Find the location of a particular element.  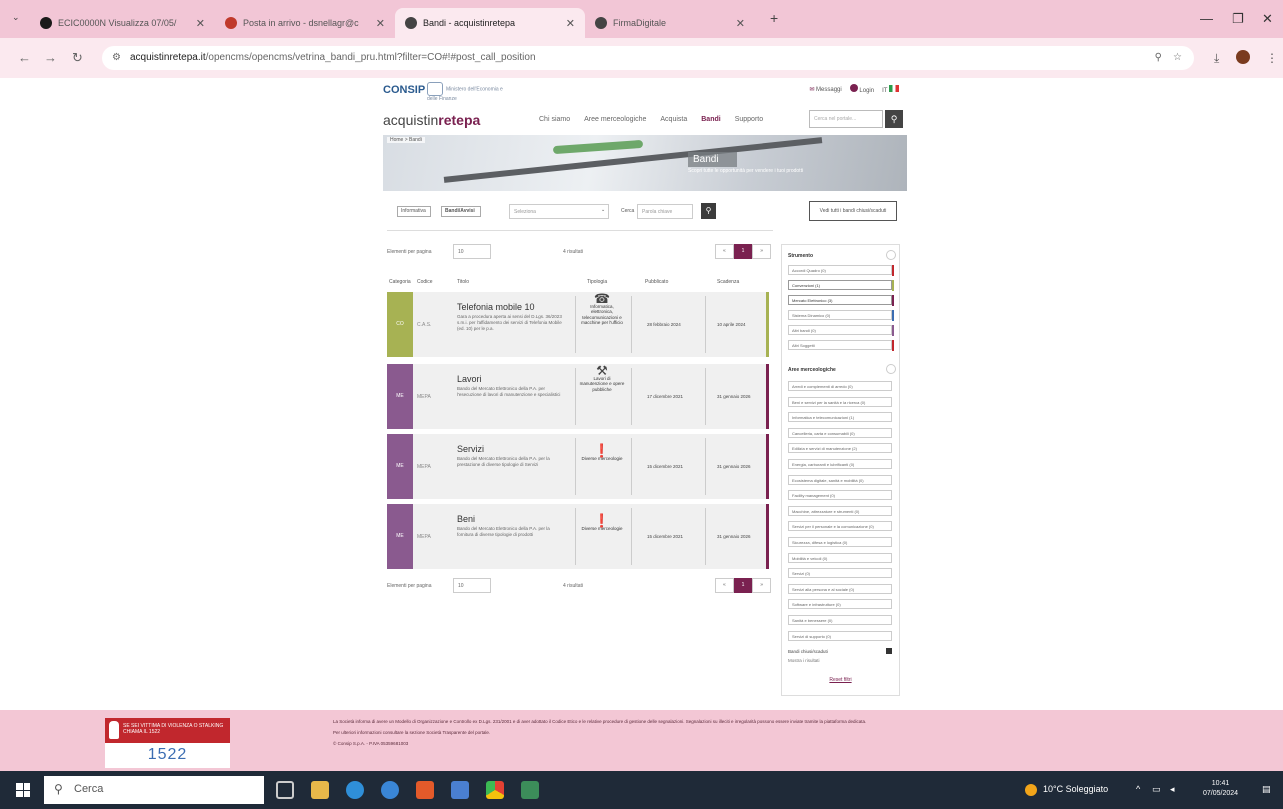

area-filter-item: Servizi (0) is located at coordinates (840, 573).